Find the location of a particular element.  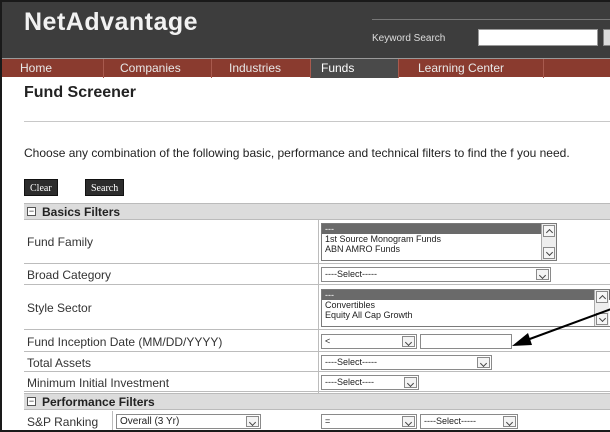

page-title: Fund Screener is located at coordinates (80, 92).